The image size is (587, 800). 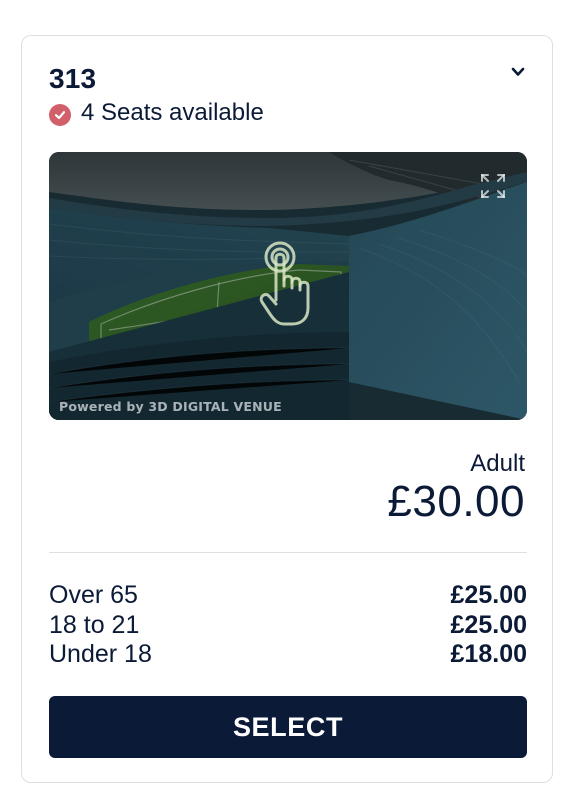 I want to click on divider, so click(x=288, y=552).